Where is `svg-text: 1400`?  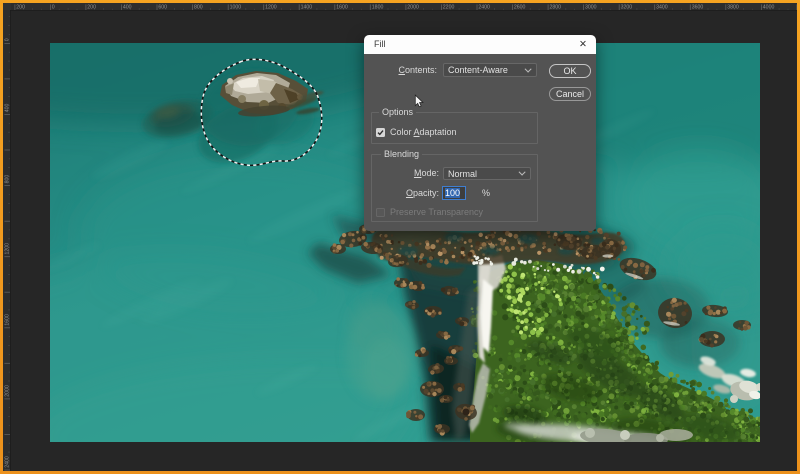 svg-text: 1400 is located at coordinates (307, 8).